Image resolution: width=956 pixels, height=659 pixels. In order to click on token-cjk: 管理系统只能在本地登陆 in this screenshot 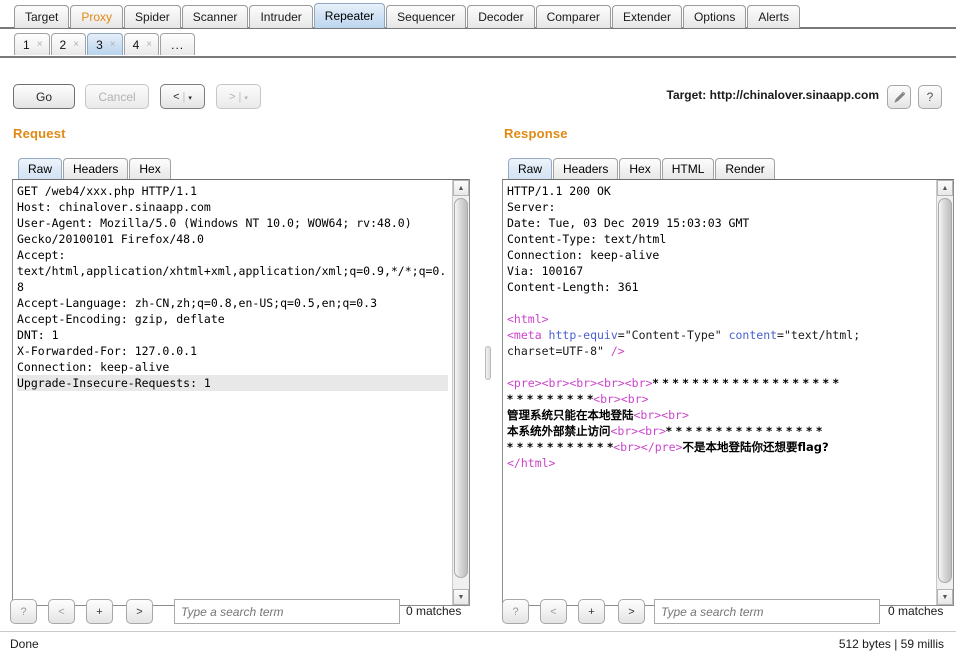, I will do `click(570, 415)`.